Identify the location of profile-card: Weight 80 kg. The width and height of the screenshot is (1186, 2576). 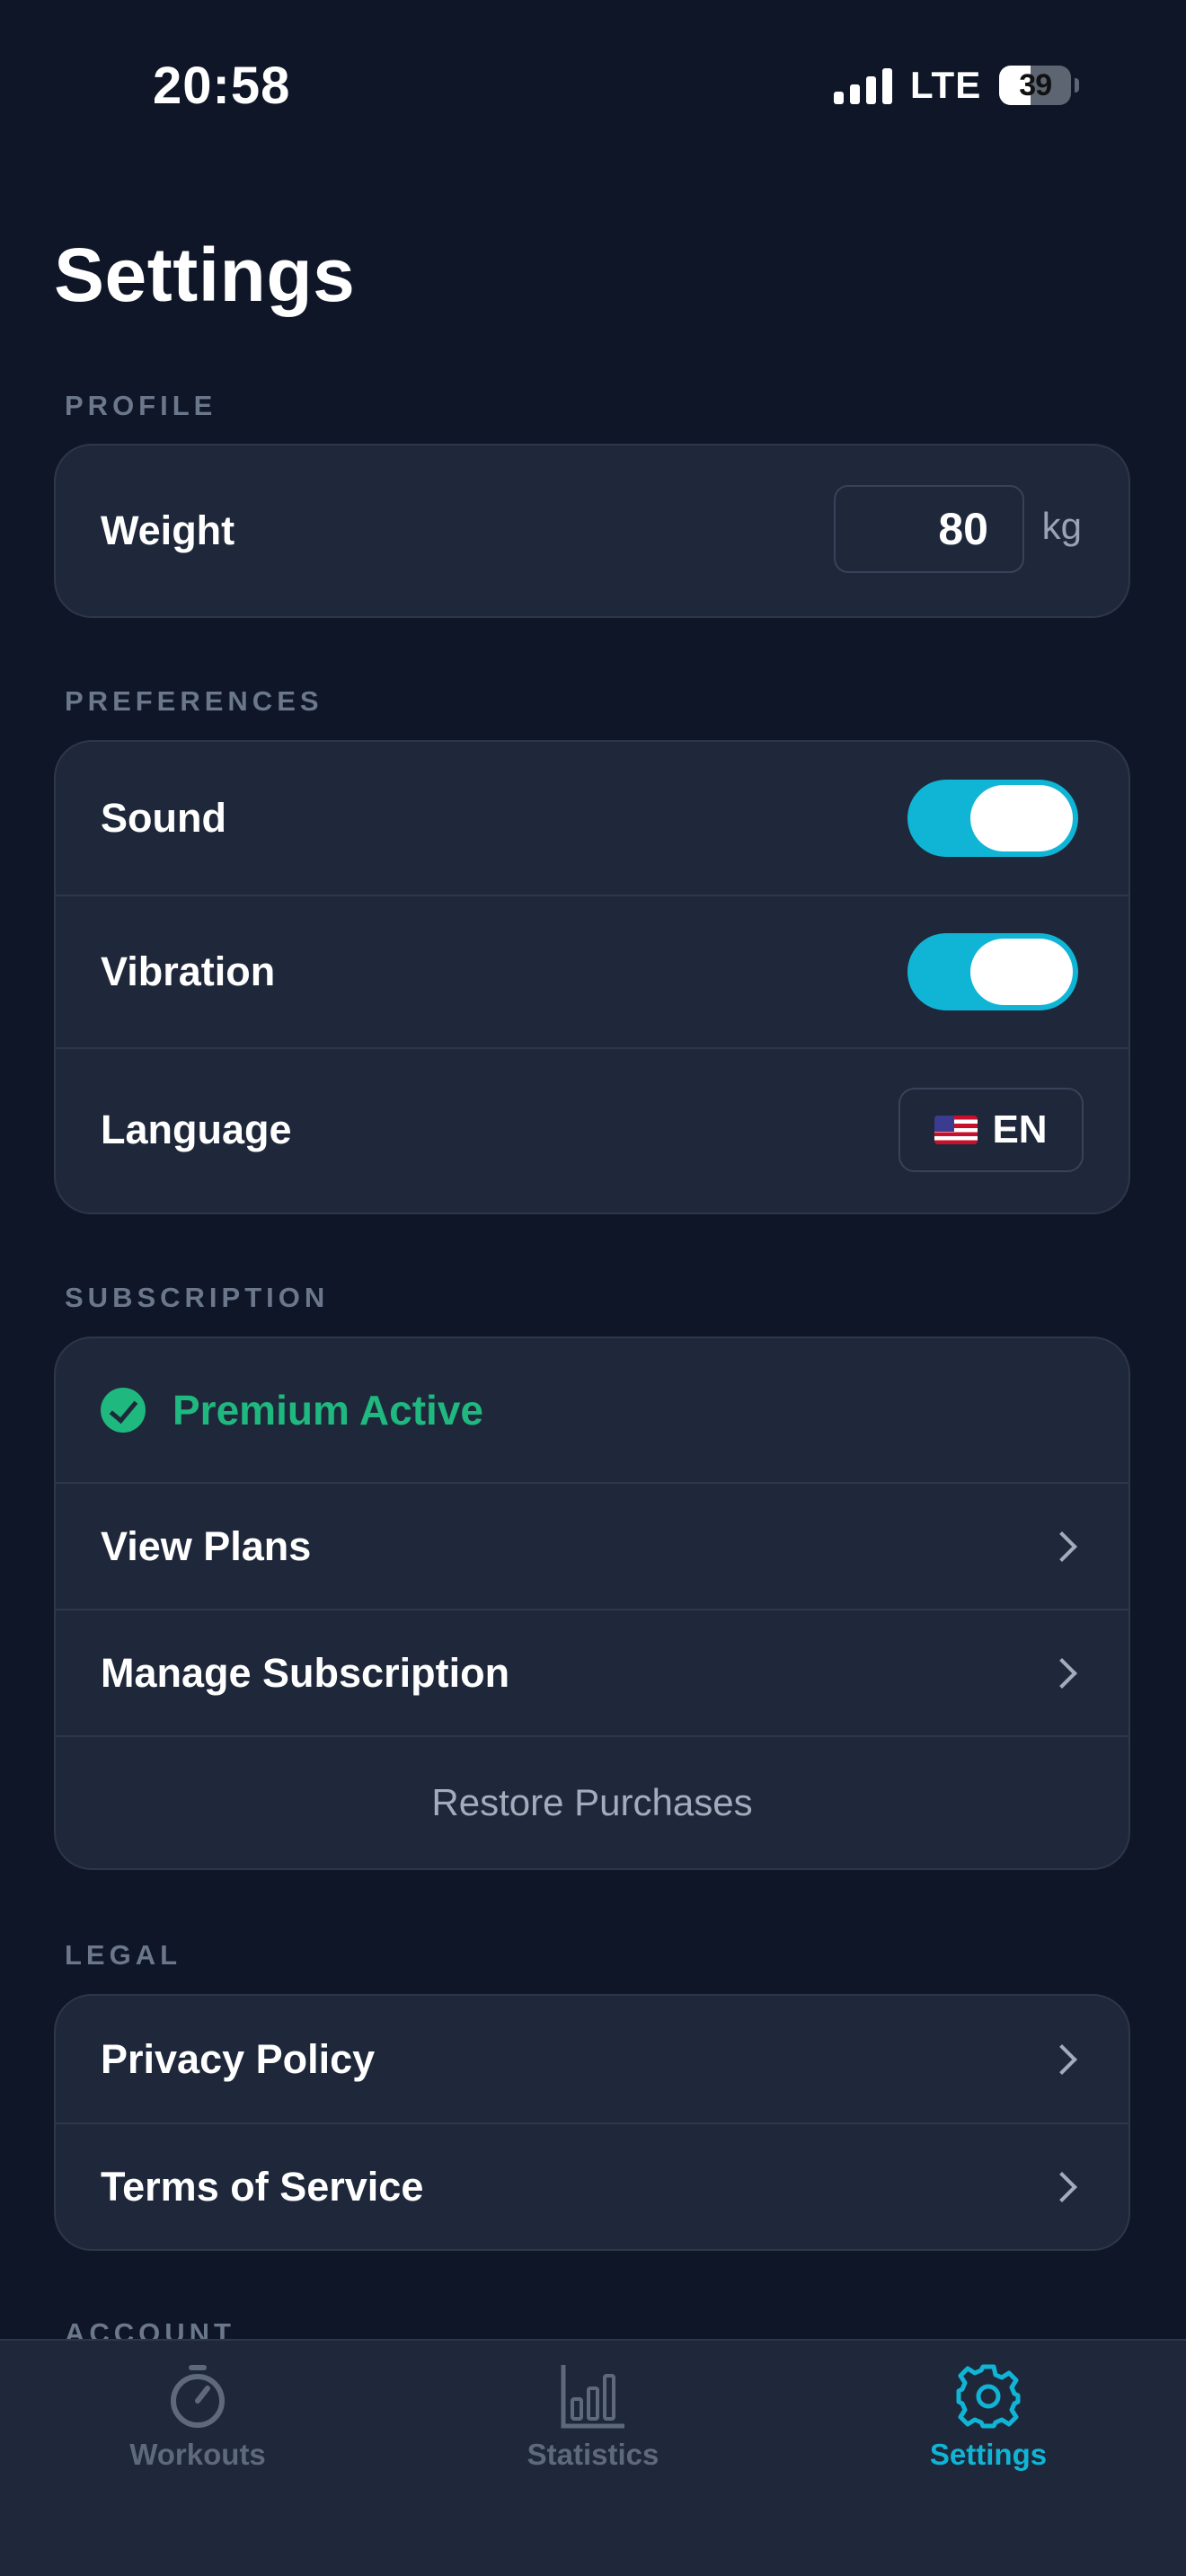
(592, 531).